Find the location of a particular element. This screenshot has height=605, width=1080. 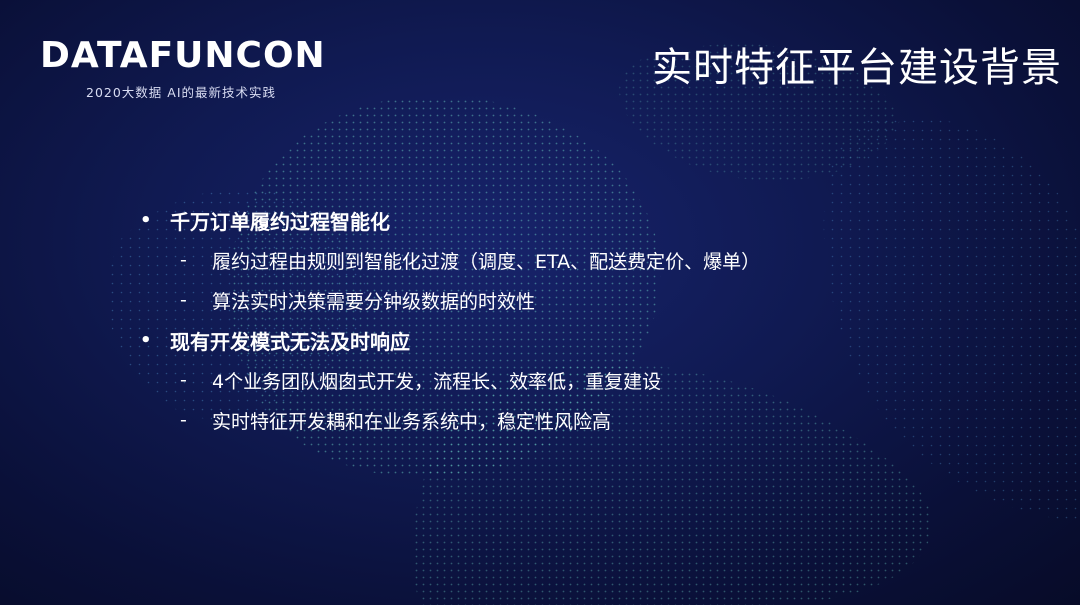

bullet-item: • 千万订单履约过程智能化 is located at coordinates (450, 220).